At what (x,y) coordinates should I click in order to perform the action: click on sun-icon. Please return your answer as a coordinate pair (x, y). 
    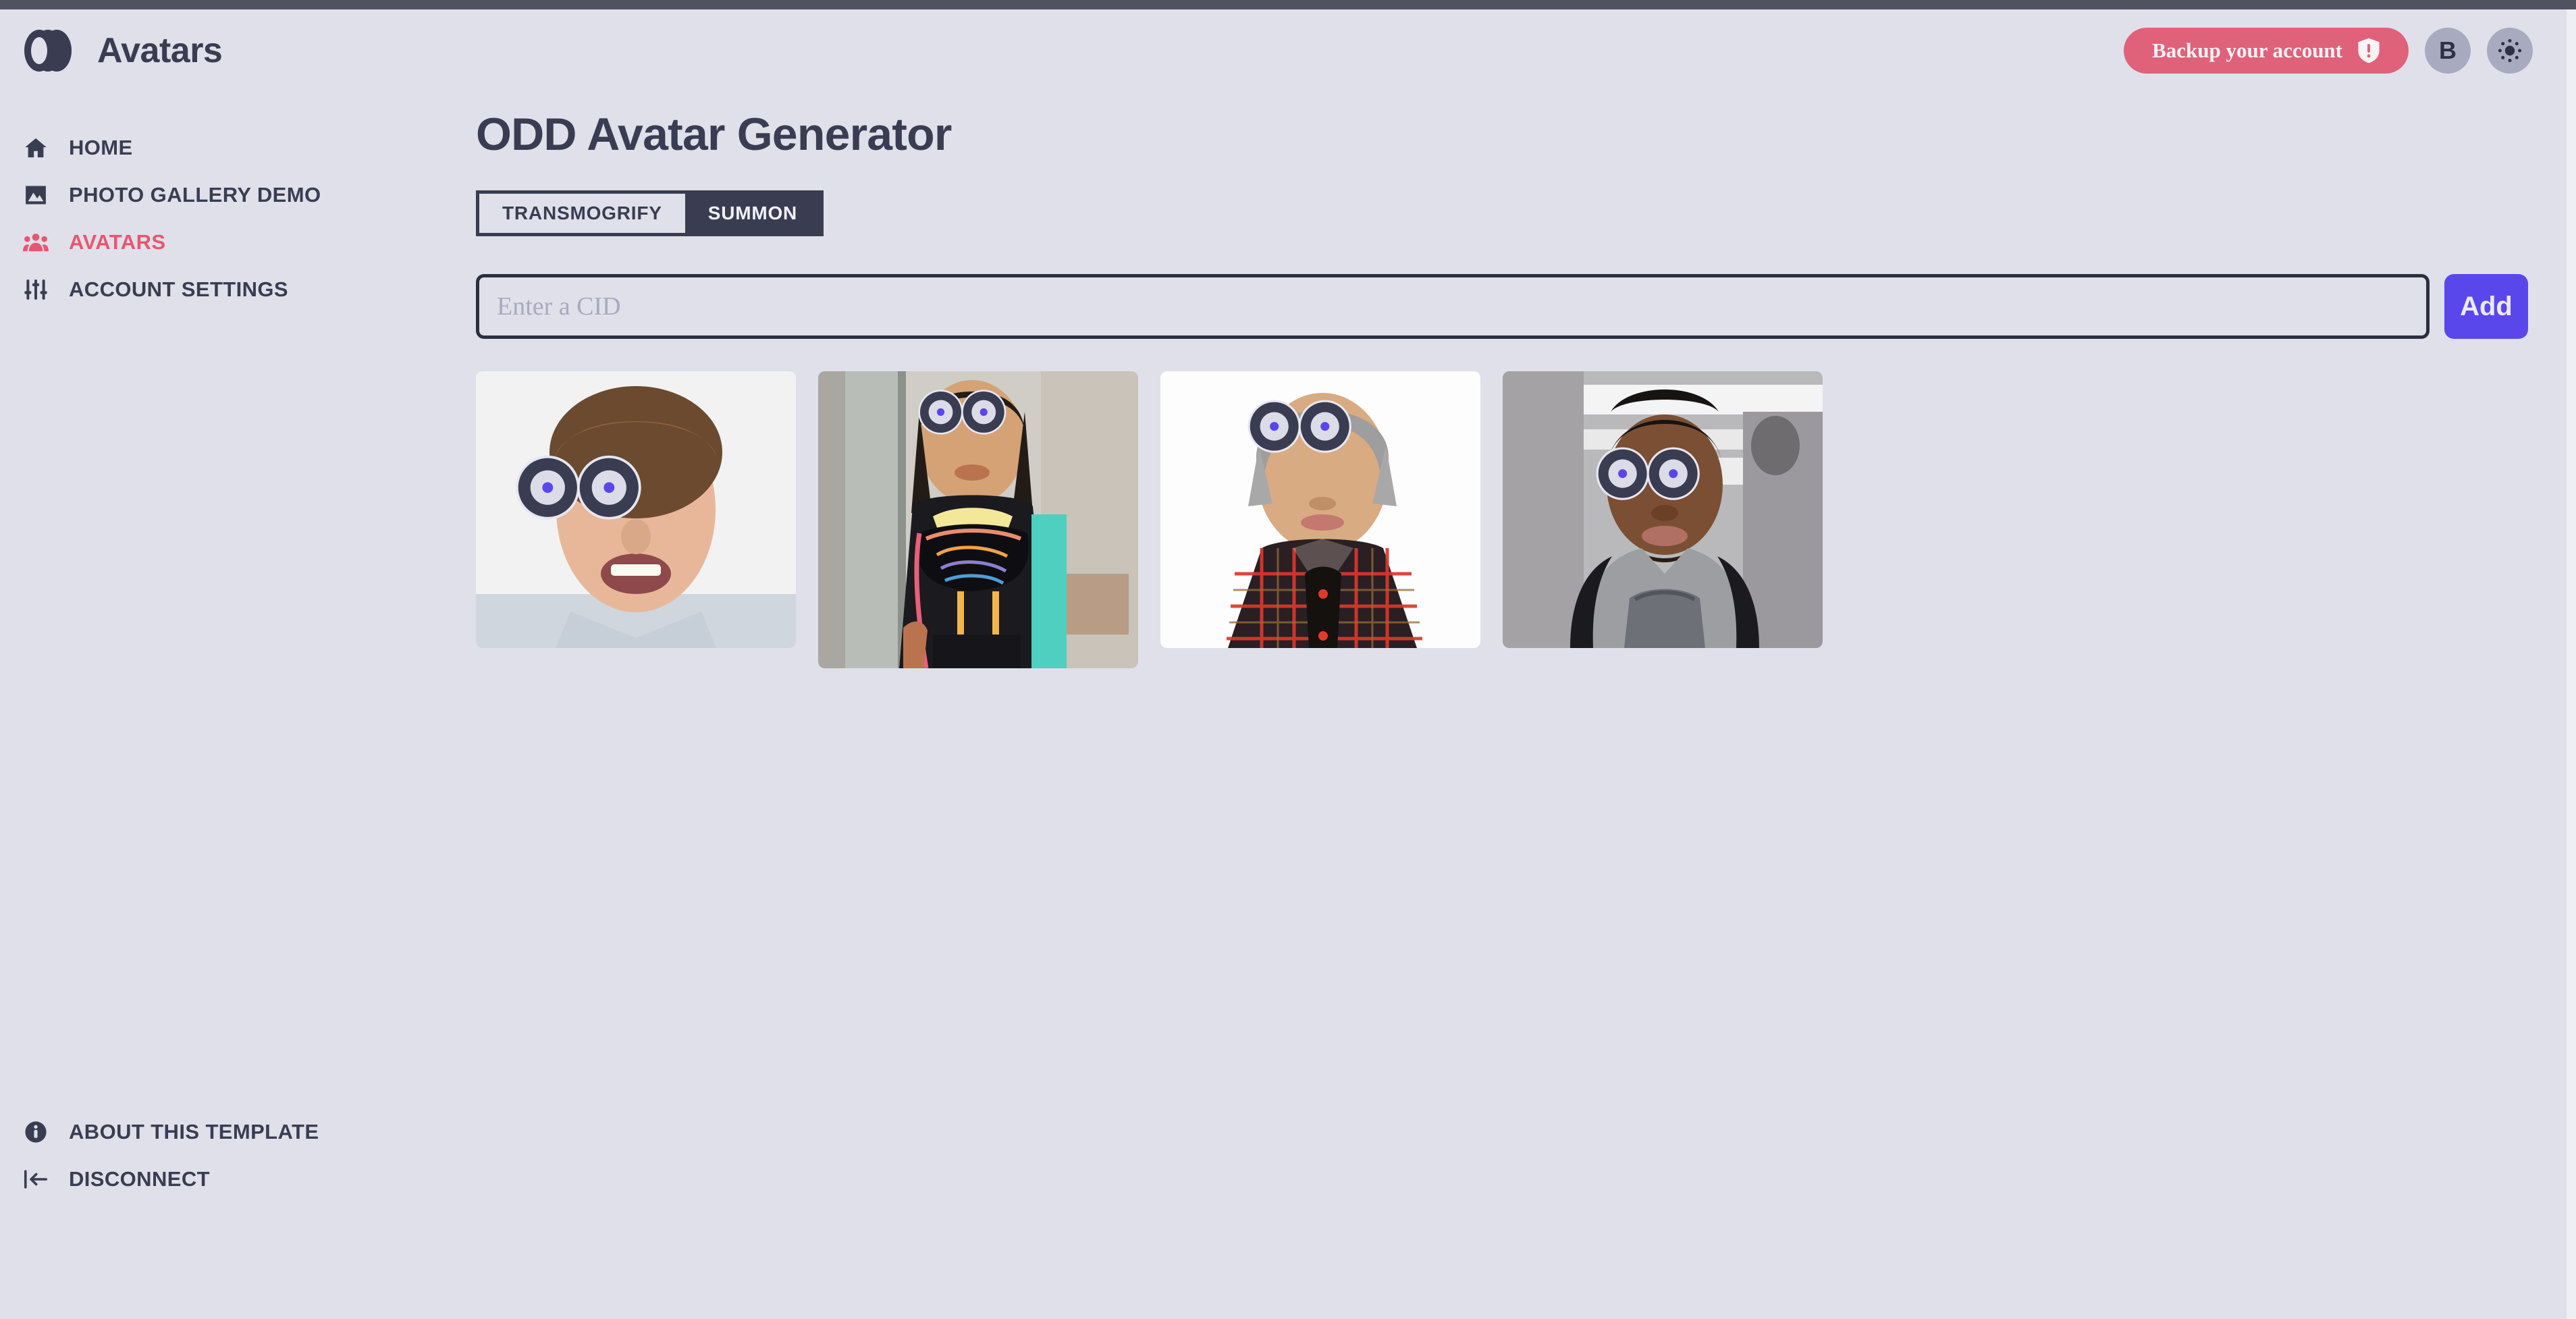
    Looking at the image, I should click on (2510, 51).